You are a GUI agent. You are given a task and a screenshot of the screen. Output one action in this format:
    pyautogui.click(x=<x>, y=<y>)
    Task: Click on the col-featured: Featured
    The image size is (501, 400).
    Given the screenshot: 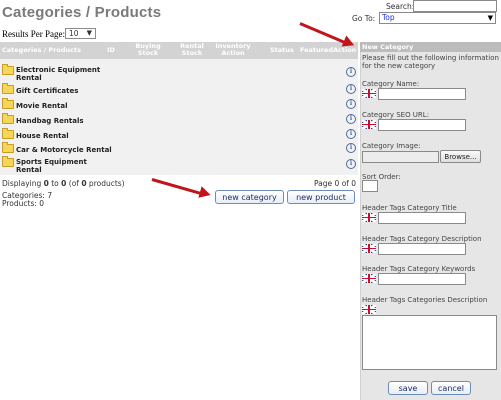 What is the action you would take?
    pyautogui.click(x=316, y=50)
    